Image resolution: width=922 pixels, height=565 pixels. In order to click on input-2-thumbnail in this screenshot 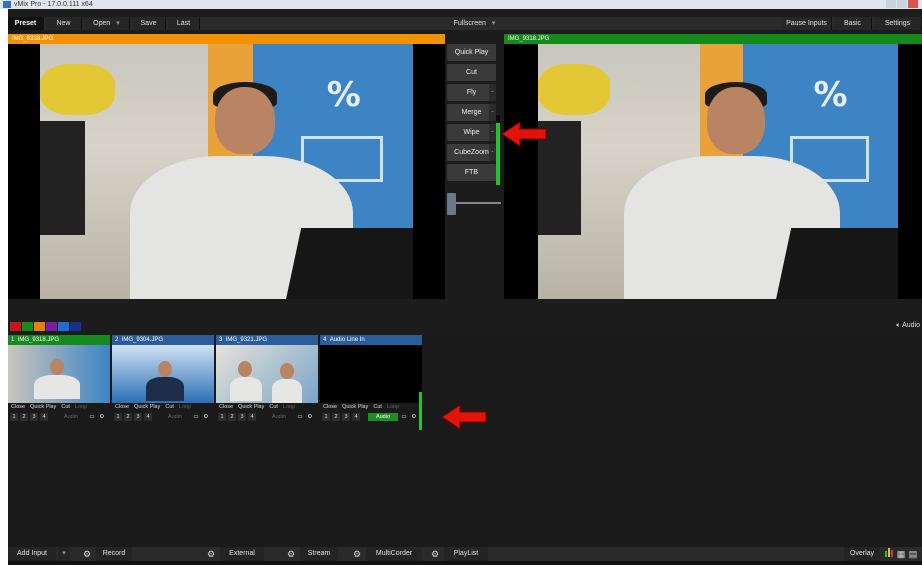, I will do `click(163, 374)`.